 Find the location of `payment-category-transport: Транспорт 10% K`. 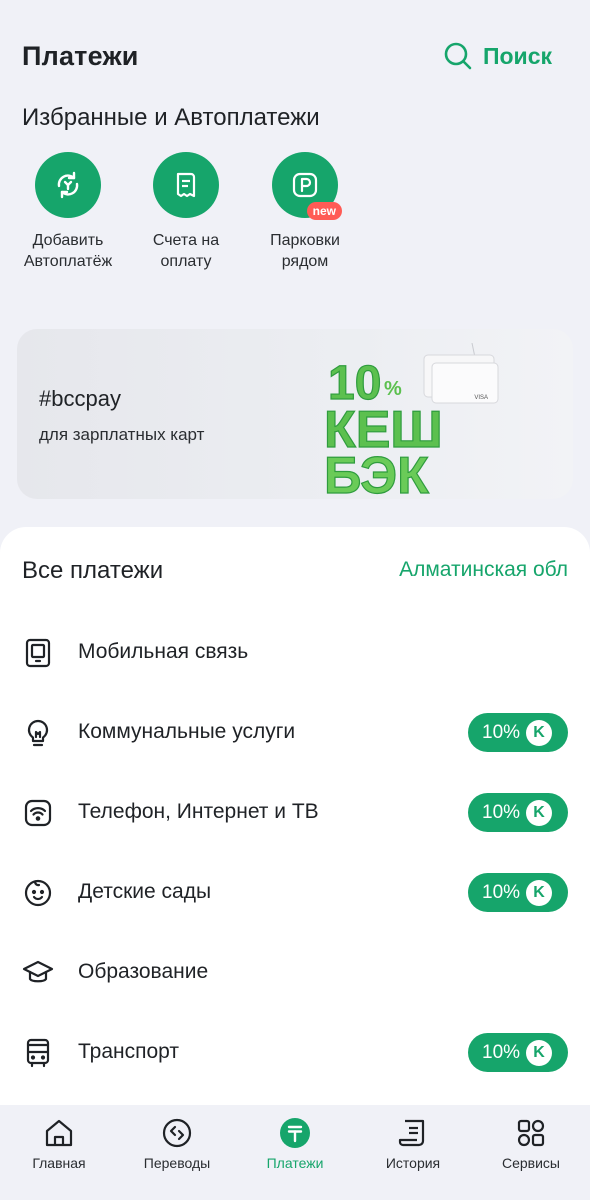

payment-category-transport: Транспорт 10% K is located at coordinates (295, 1053).